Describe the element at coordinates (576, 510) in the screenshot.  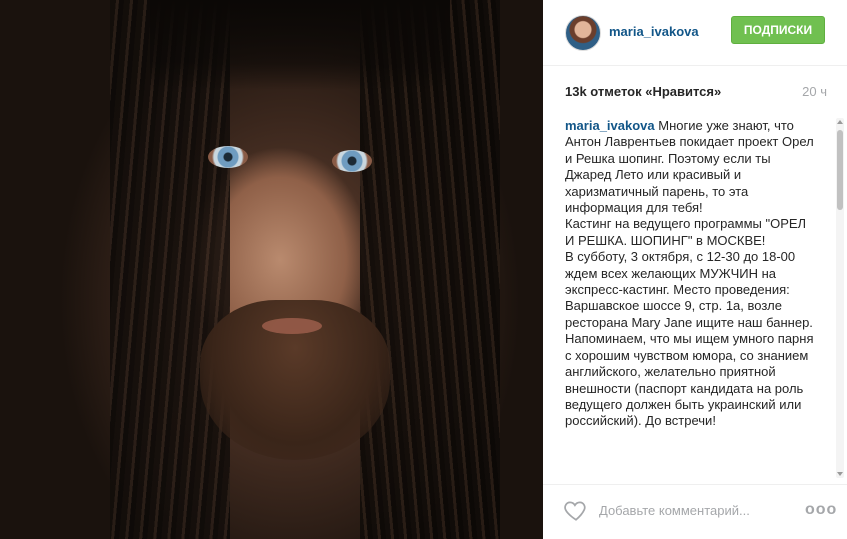
I see `heart-outline-icon` at that location.